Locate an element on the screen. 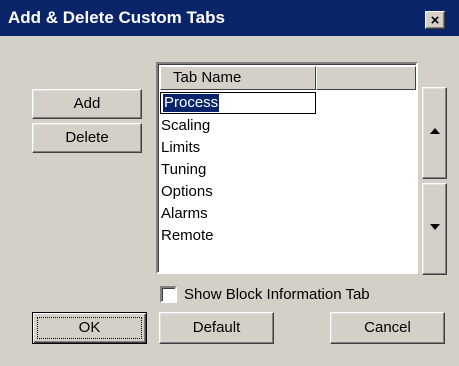 The width and height of the screenshot is (459, 366). arrow-up-icon is located at coordinates (434, 131).